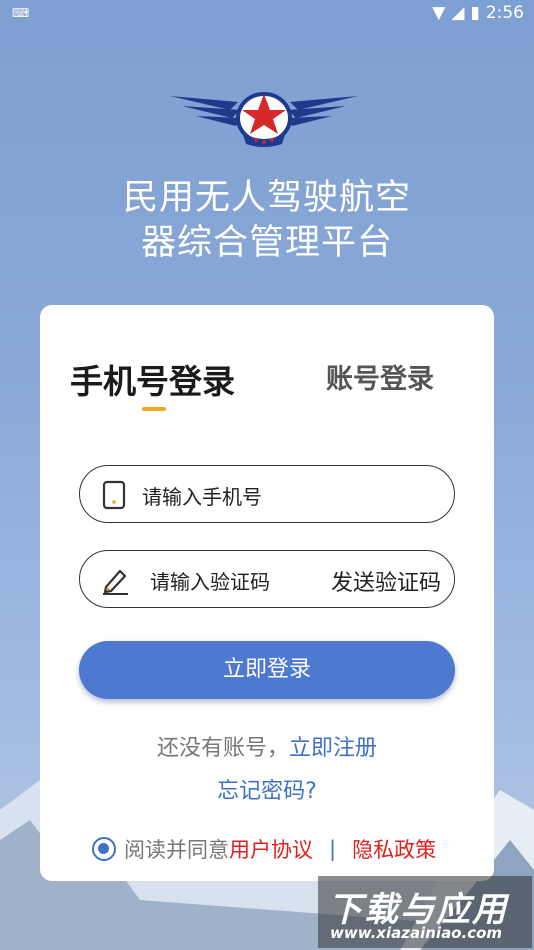 The image size is (534, 950). I want to click on status-time: 2:56, so click(504, 13).